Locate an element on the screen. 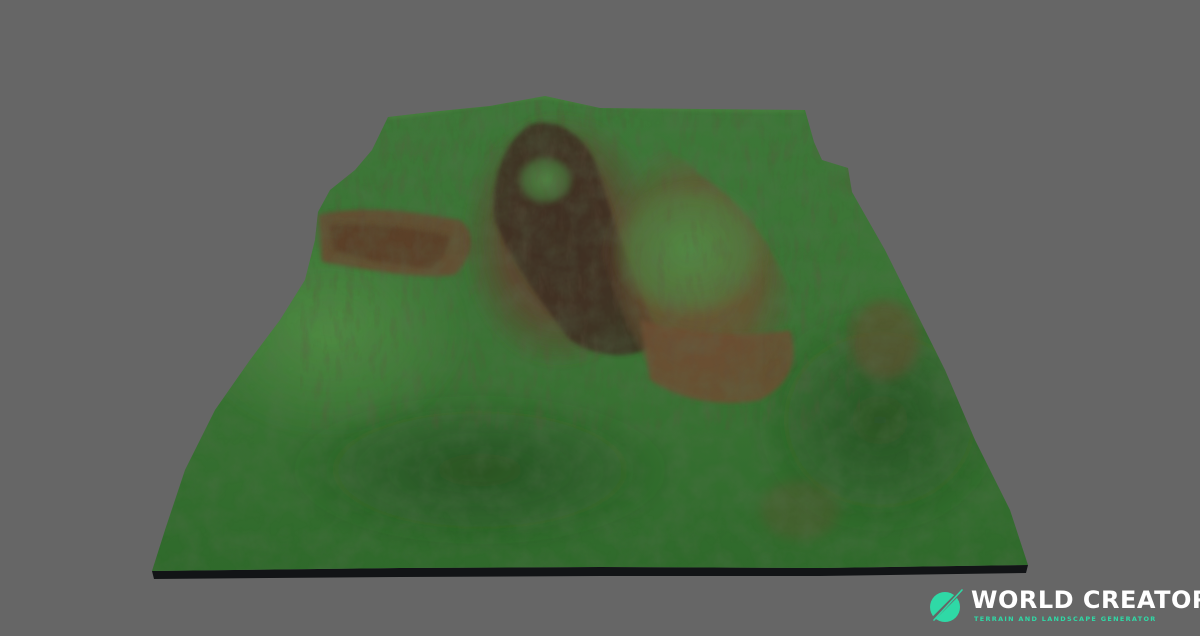 This screenshot has height=636, width=1200. world-creator-leaf-icon is located at coordinates (946, 605).